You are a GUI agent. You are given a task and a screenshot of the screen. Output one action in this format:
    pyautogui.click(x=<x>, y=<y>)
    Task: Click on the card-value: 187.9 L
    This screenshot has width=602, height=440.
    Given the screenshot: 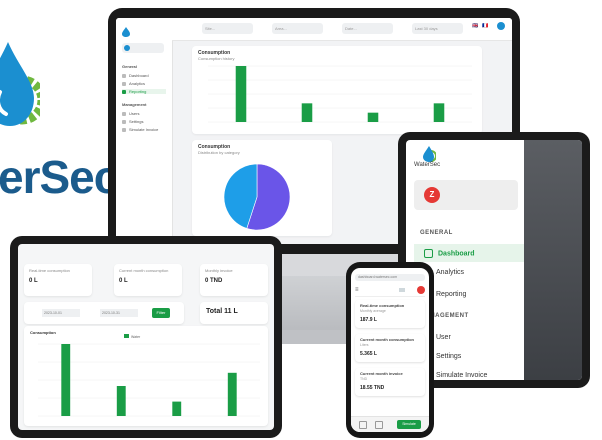 What is the action you would take?
    pyautogui.click(x=368, y=320)
    